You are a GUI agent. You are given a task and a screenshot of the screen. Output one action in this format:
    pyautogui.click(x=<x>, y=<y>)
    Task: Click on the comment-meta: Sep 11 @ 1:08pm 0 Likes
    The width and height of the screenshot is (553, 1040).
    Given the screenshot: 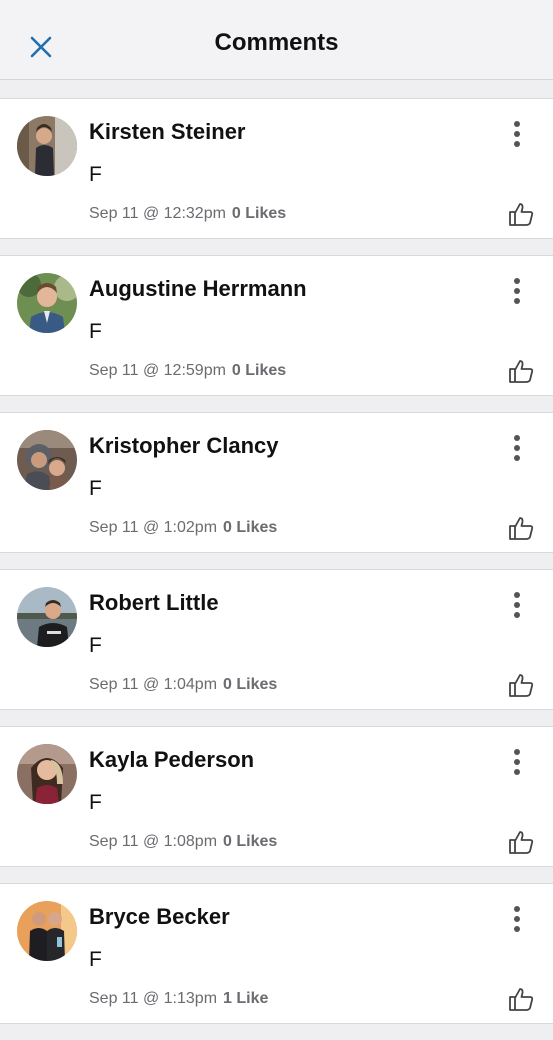 What is the action you would take?
    pyautogui.click(x=183, y=842)
    